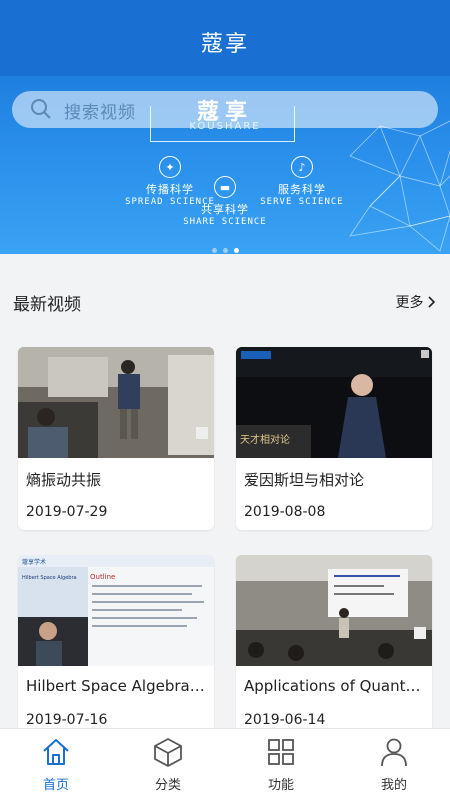  What do you see at coordinates (285, 720) in the screenshot?
I see `video-date: 2019-06-14` at bounding box center [285, 720].